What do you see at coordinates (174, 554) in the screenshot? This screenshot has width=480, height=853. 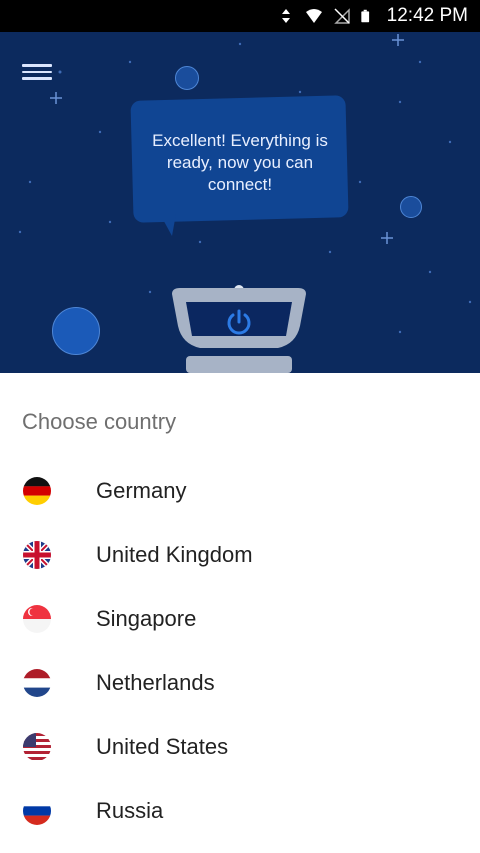 I see `country-name: United Kingdom` at bounding box center [174, 554].